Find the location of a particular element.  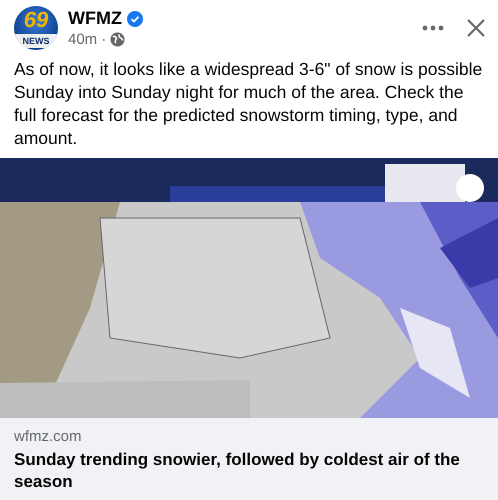

link-title: Sunday trending snowier, followed by coldest air of the season is located at coordinates (249, 471).